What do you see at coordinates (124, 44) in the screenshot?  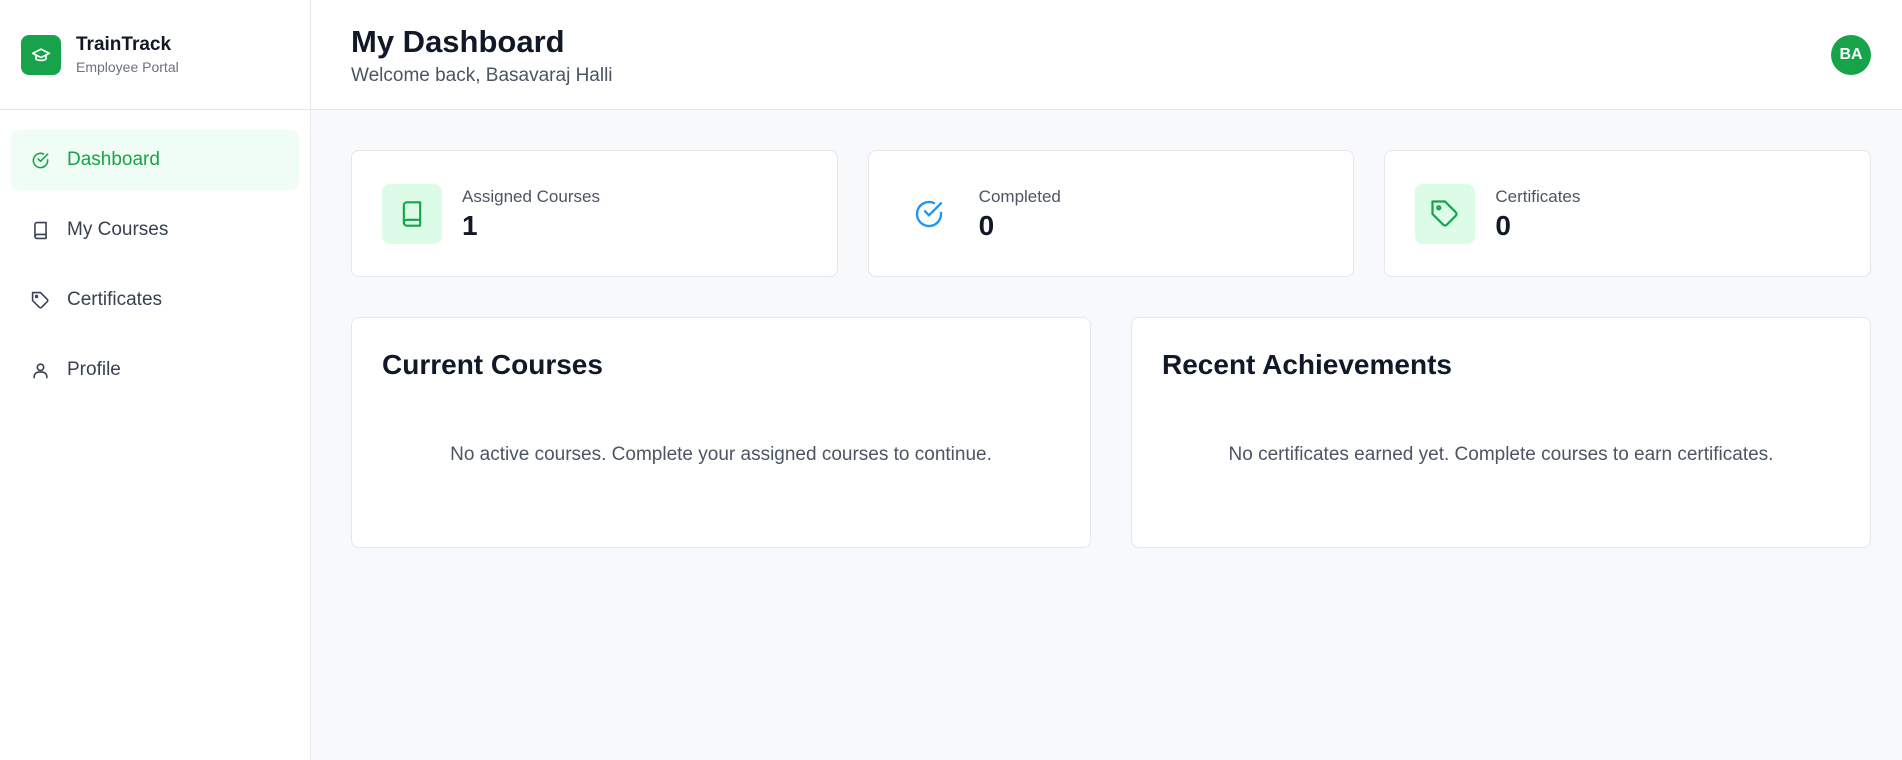 I see `brand-name: TrainTrack` at bounding box center [124, 44].